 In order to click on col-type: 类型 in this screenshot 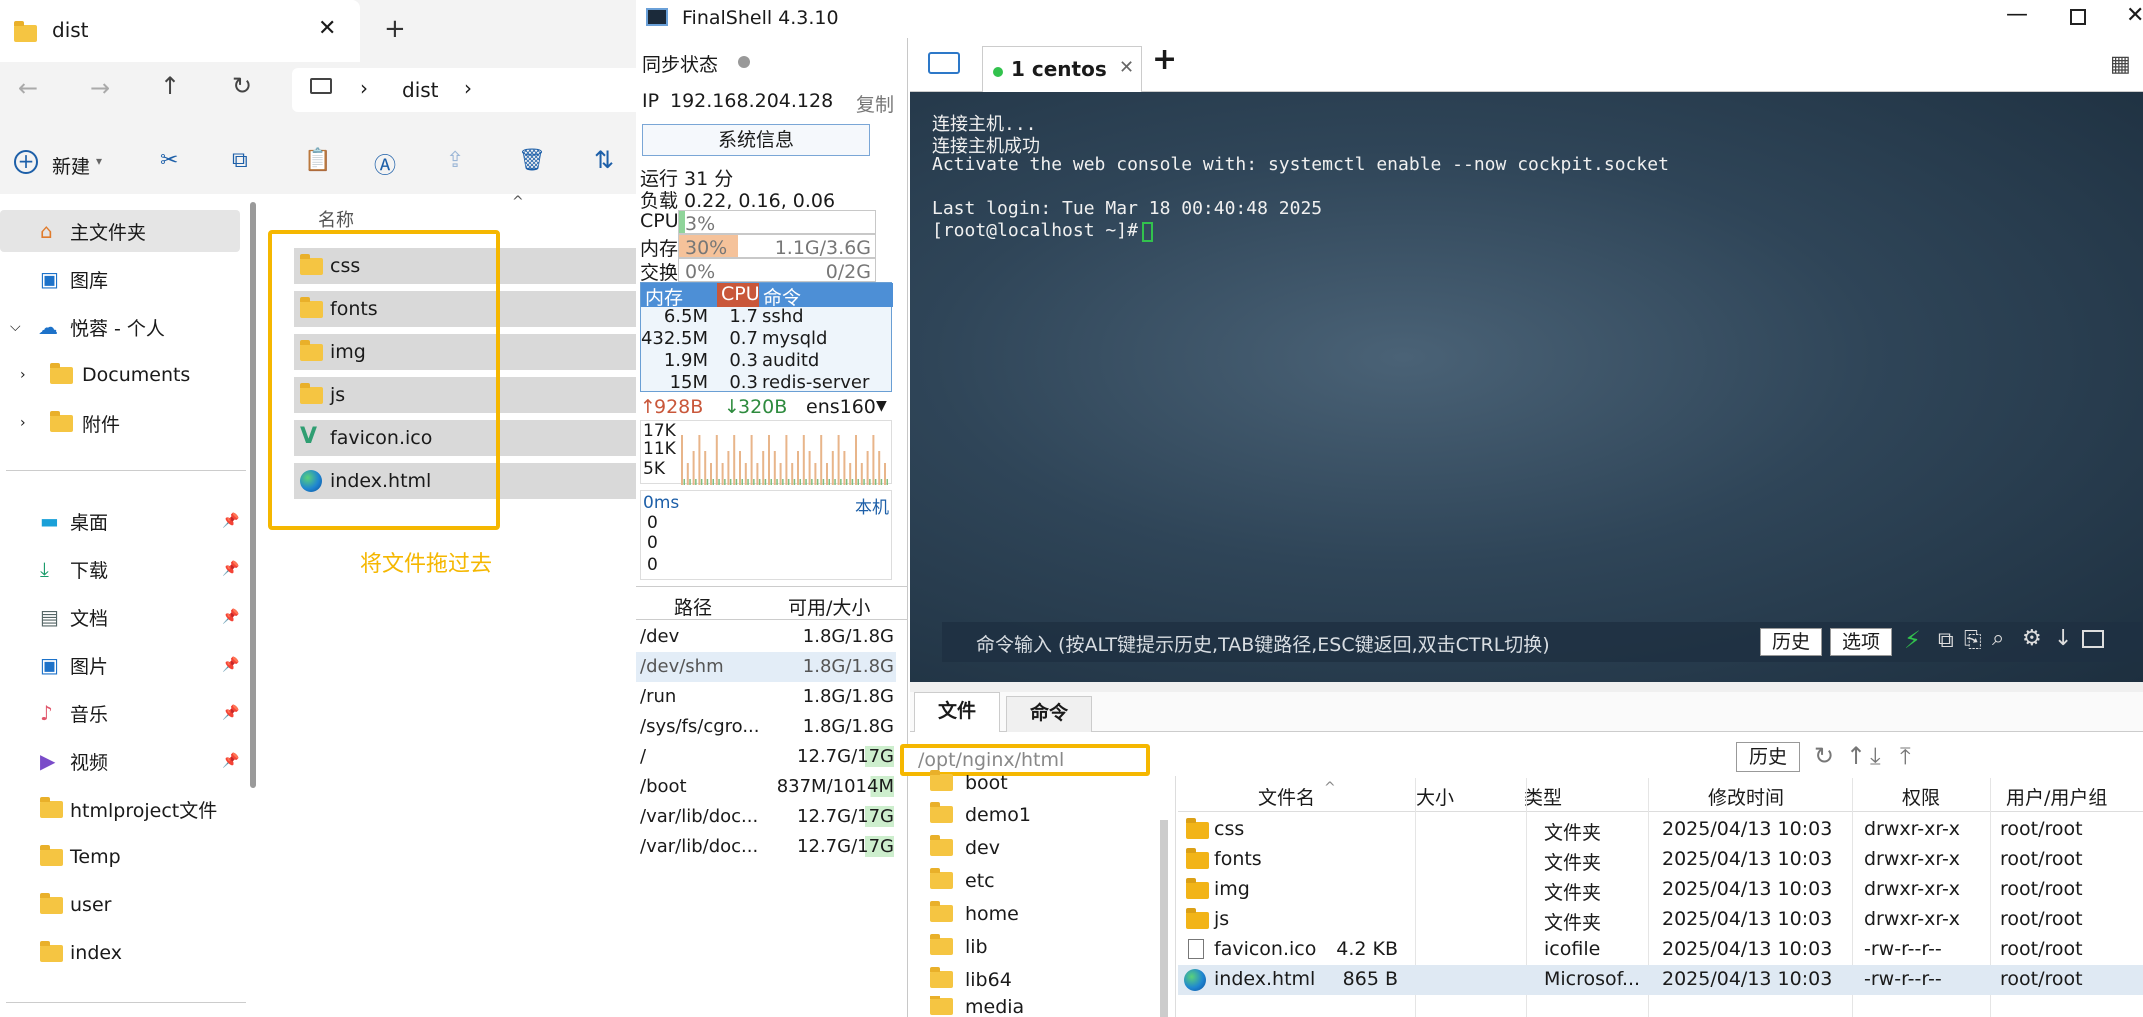, I will do `click(1543, 796)`.